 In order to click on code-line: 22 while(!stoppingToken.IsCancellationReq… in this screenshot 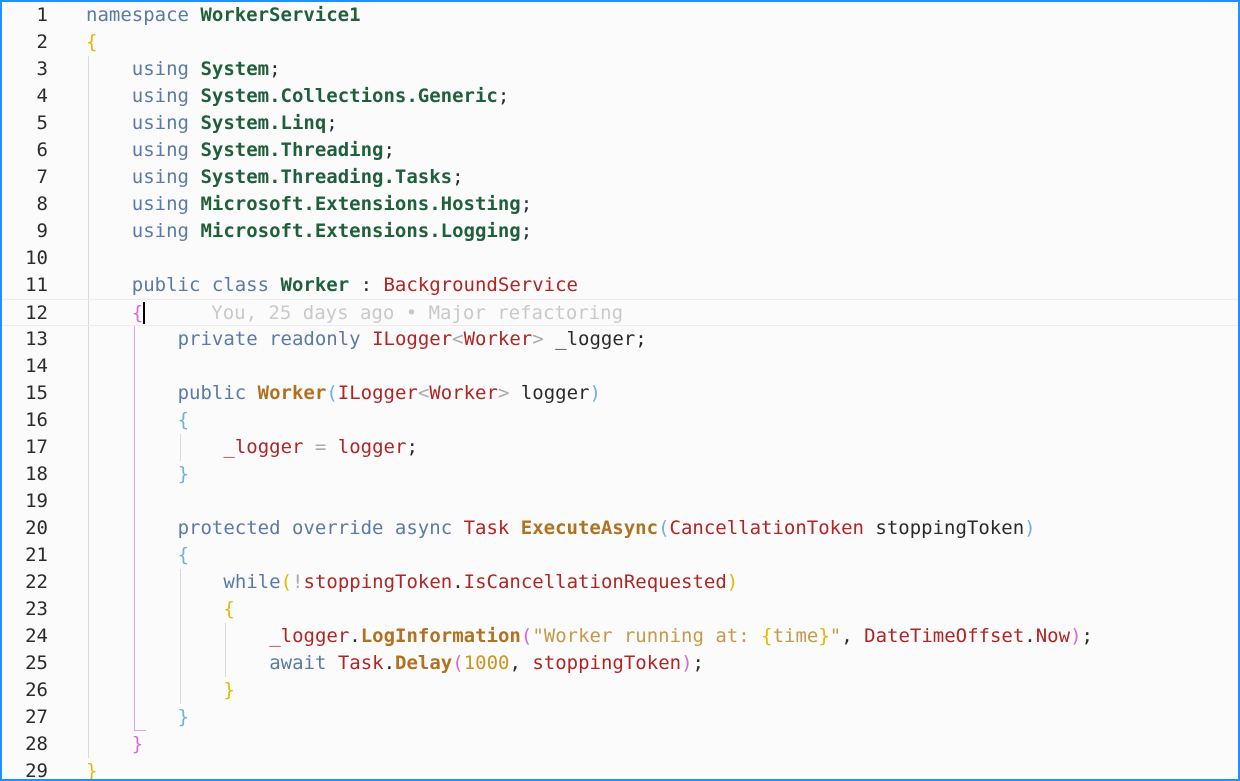, I will do `click(620, 582)`.